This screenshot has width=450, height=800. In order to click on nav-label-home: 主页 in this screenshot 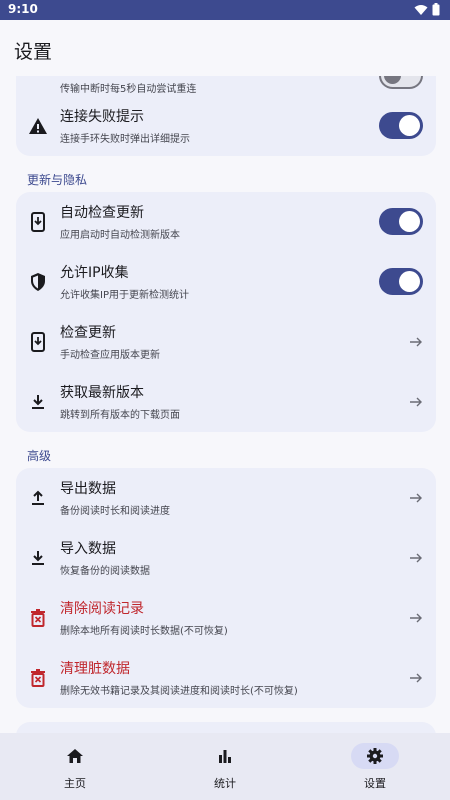, I will do `click(75, 783)`.